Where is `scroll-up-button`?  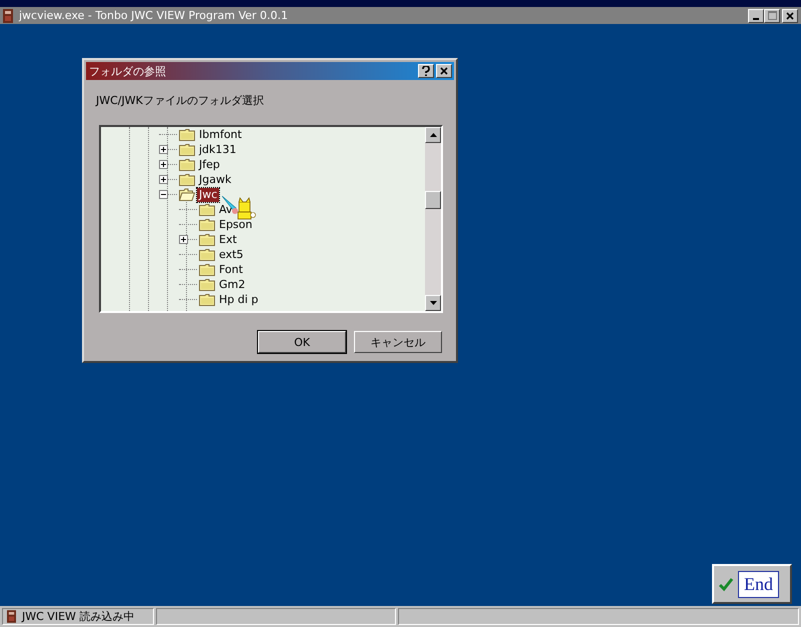
scroll-up-button is located at coordinates (433, 135).